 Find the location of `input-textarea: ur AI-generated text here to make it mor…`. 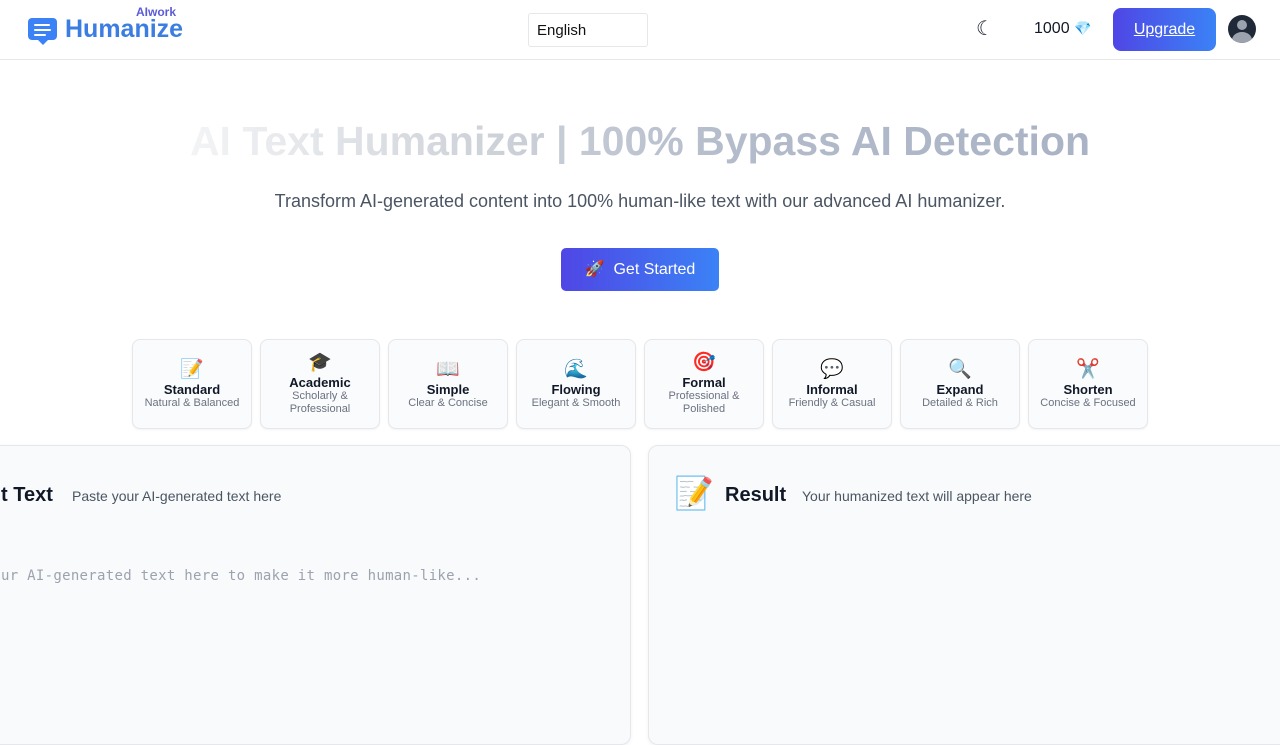

input-textarea: ur AI-generated text here to make it mor… is located at coordinates (241, 576).